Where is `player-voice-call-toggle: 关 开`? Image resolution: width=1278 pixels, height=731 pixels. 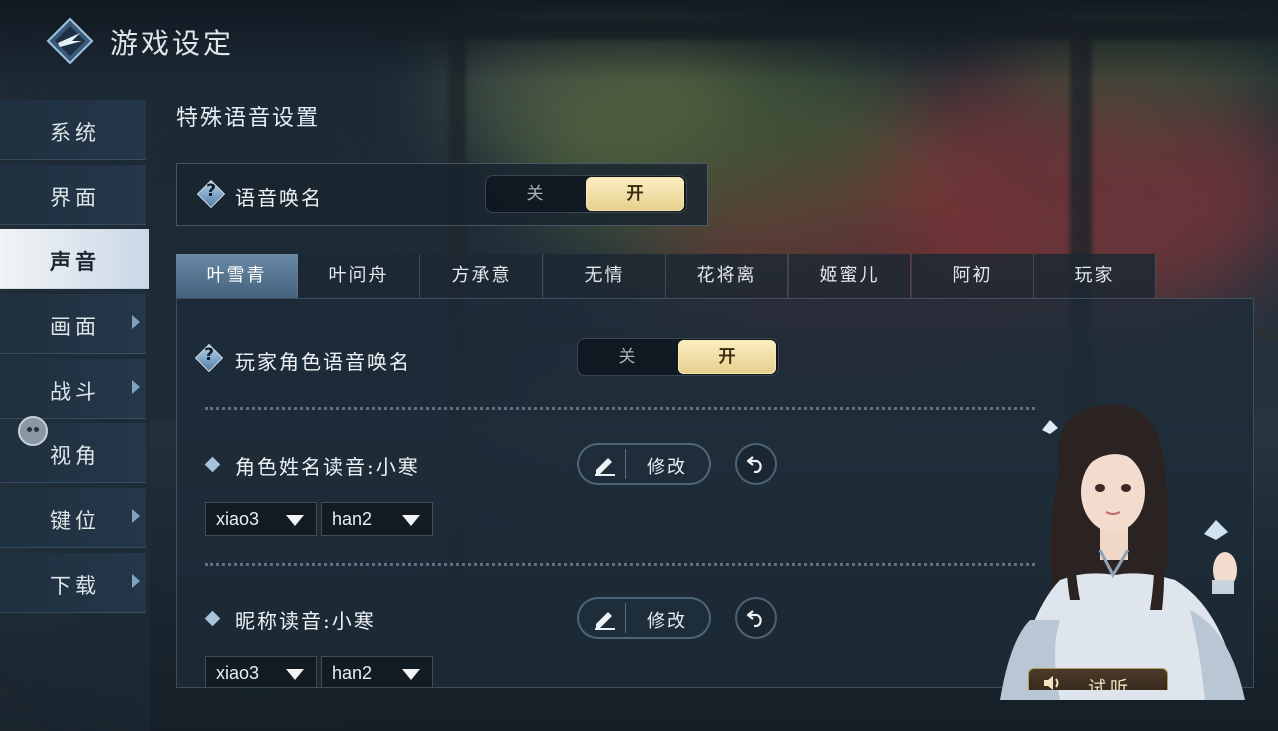
player-voice-call-toggle: 关 开 is located at coordinates (678, 357).